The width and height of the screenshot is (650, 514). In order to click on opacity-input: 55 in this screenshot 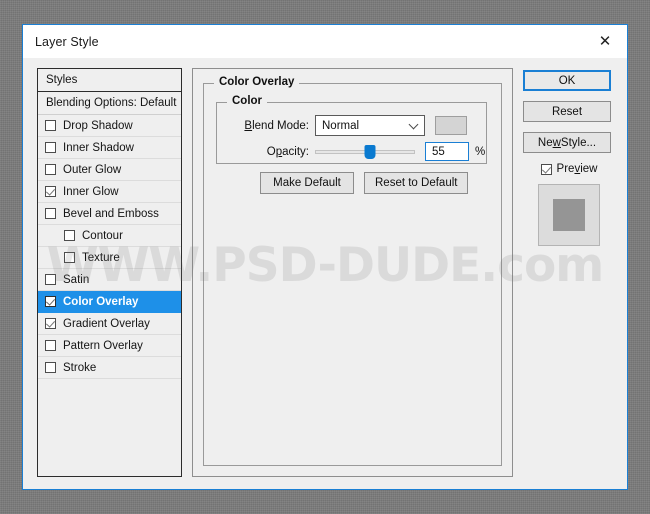, I will do `click(447, 151)`.